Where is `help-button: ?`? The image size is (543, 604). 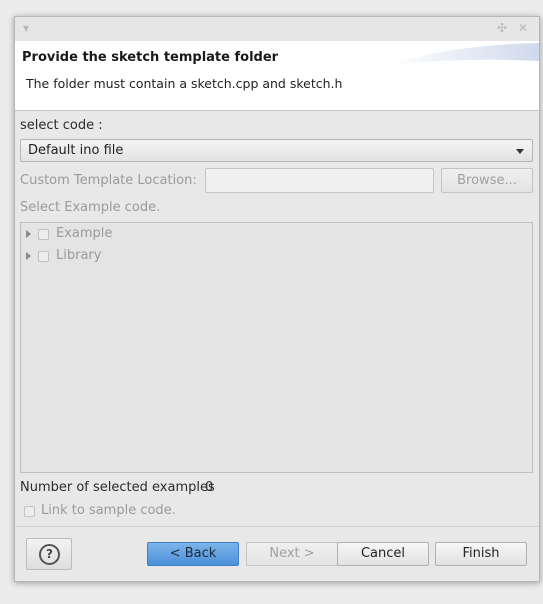 help-button: ? is located at coordinates (49, 554).